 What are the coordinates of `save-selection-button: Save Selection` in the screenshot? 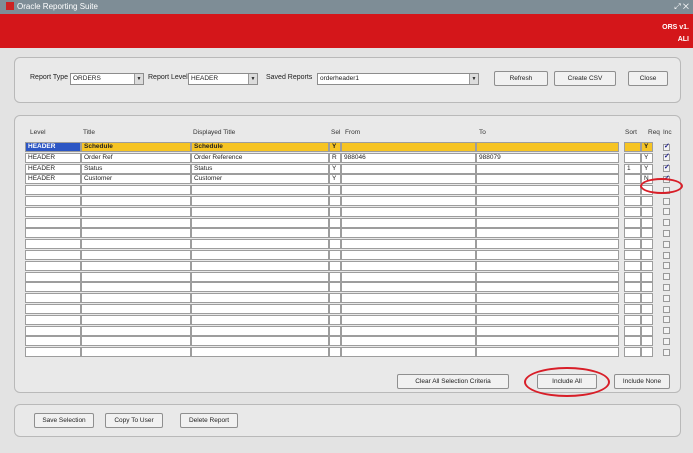 It's located at (64, 420).